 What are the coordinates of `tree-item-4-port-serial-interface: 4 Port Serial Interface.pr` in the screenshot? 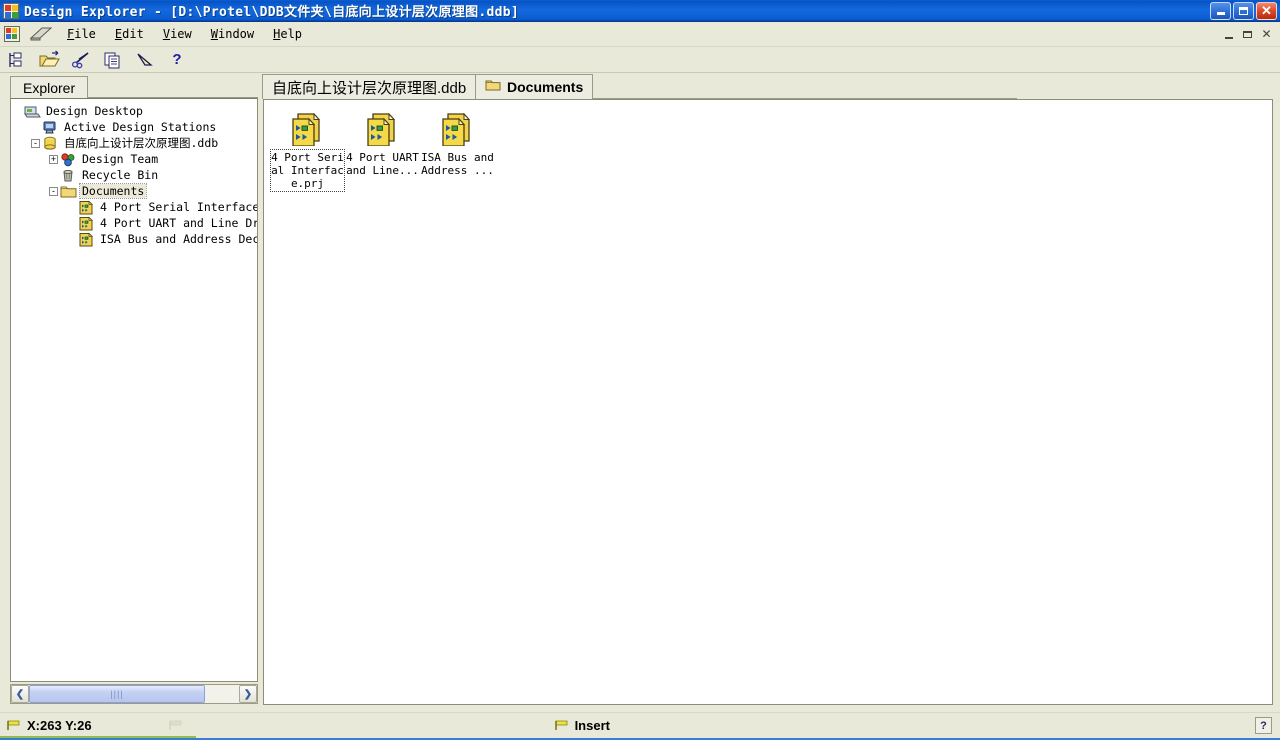 It's located at (135, 207).